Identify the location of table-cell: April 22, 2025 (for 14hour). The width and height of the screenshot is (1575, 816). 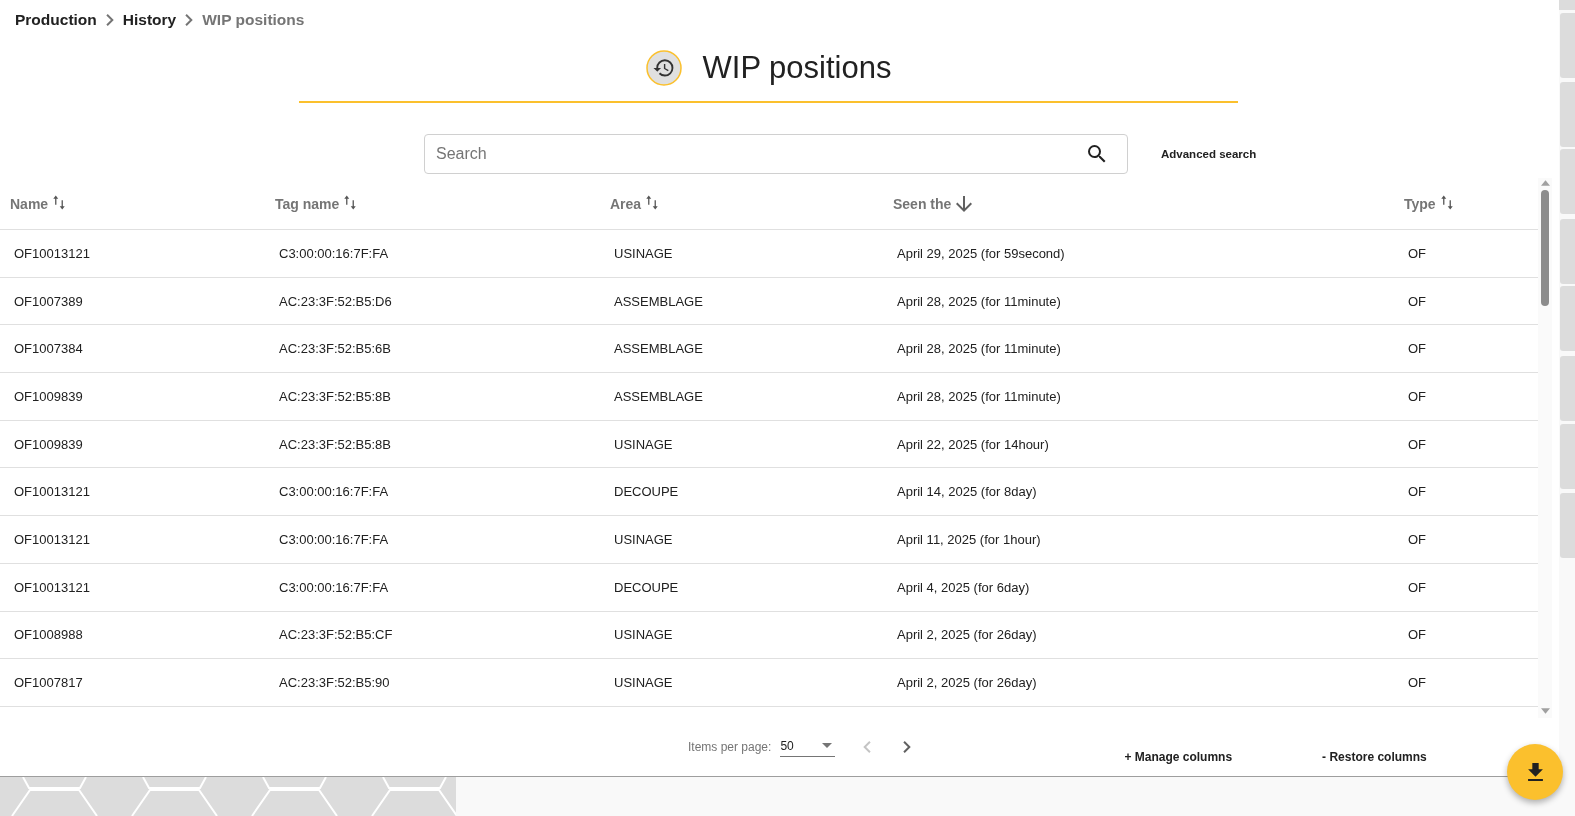
(973, 444).